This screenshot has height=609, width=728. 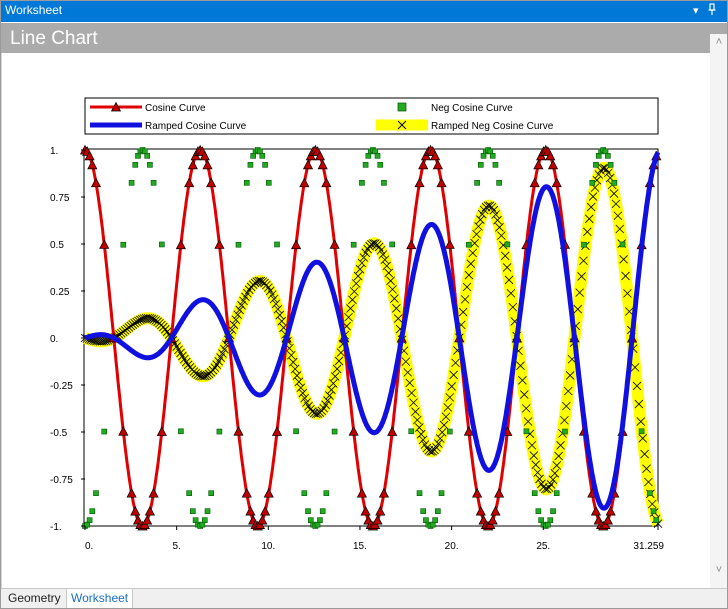 What do you see at coordinates (61, 480) in the screenshot?
I see `y-tick-label: -0.75` at bounding box center [61, 480].